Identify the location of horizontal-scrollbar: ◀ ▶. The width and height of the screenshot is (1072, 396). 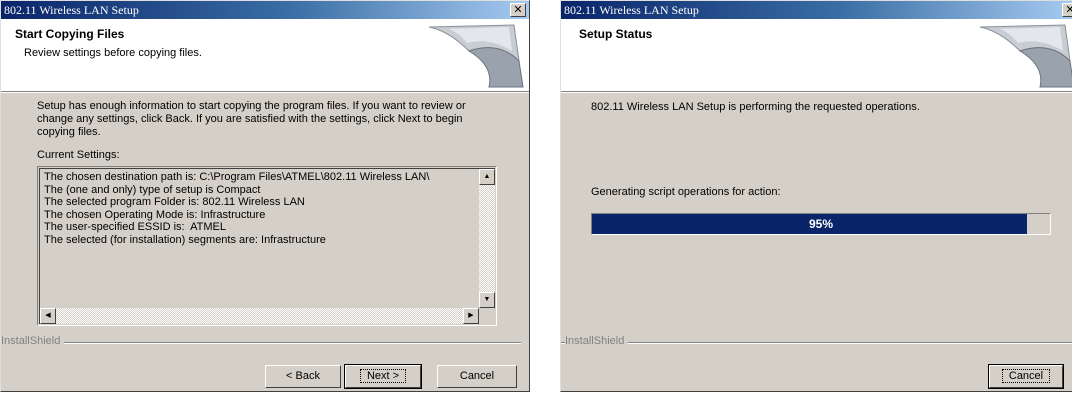
(259, 316).